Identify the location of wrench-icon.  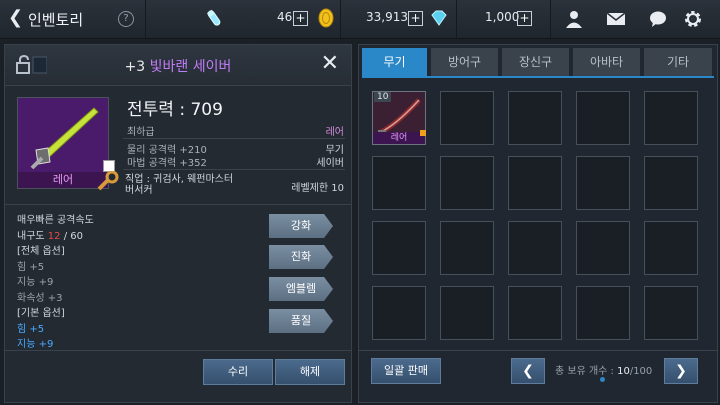
(108, 181).